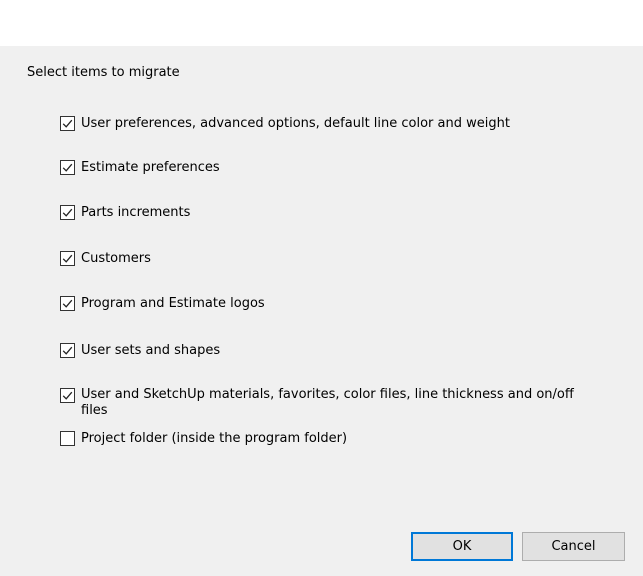 This screenshot has height=576, width=643. I want to click on checkbox-user-preferences, so click(67, 123).